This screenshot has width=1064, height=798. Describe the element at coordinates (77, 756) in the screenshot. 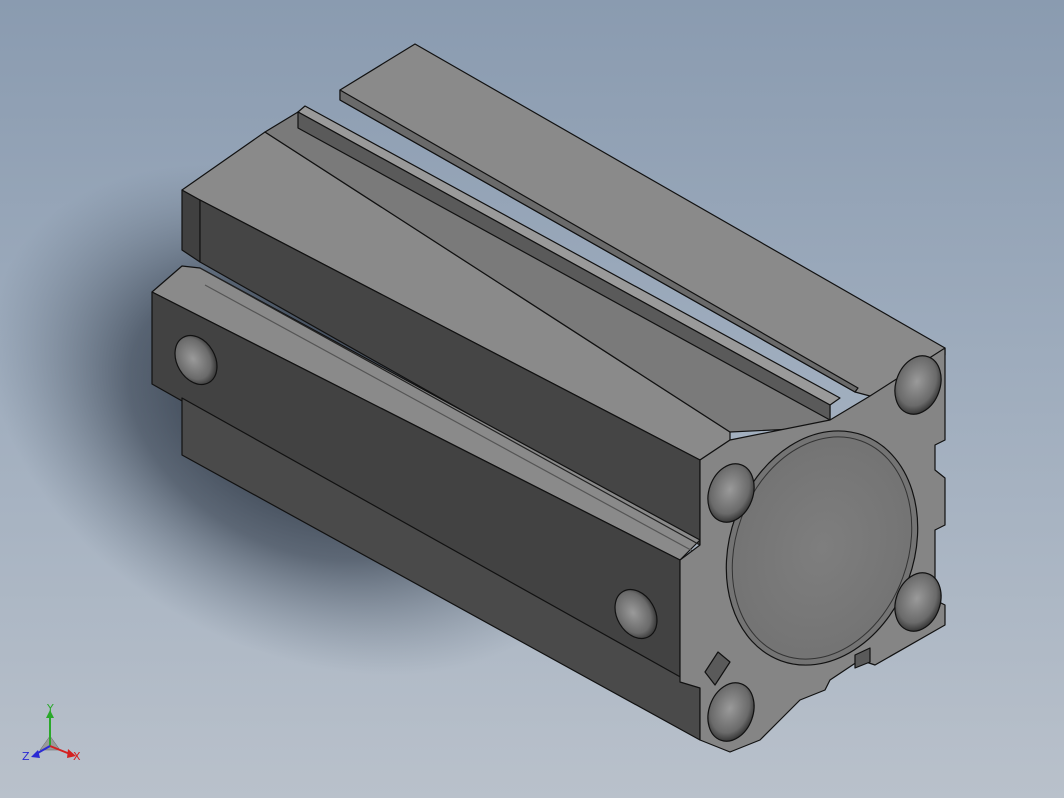

I see `triad-x-label: X` at that location.